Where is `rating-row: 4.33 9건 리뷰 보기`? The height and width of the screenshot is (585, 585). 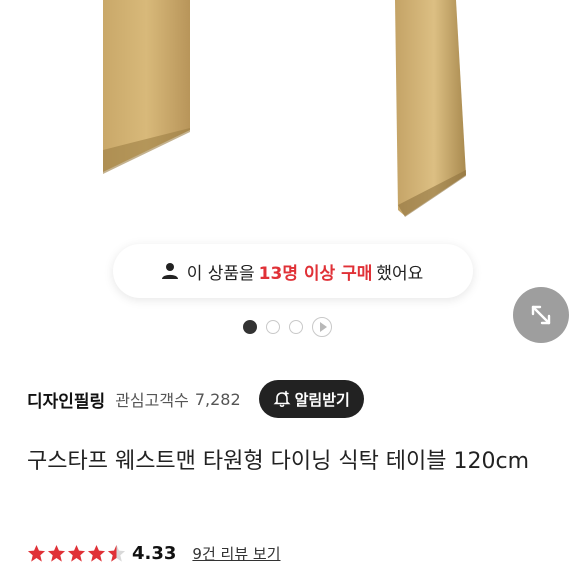 rating-row: 4.33 9건 리뷰 보기 is located at coordinates (154, 553).